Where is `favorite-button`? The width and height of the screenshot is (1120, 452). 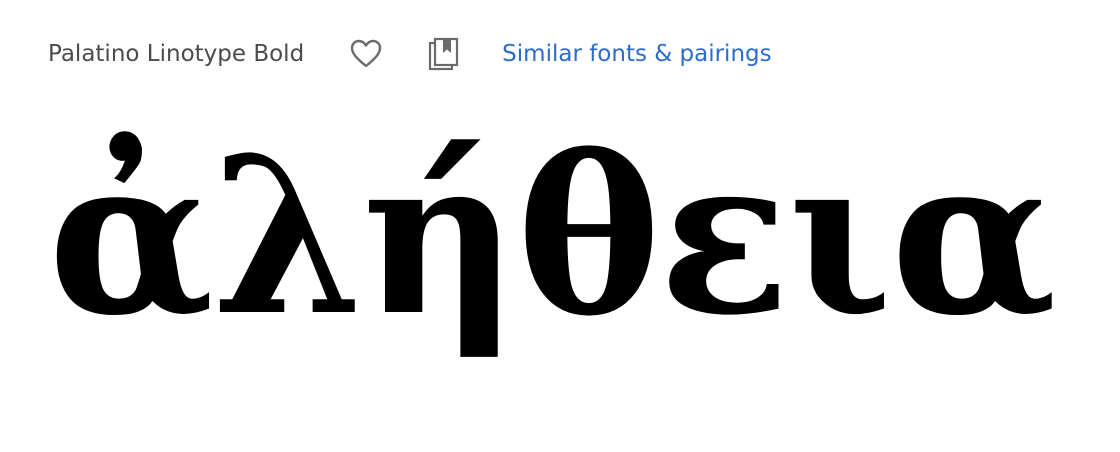 favorite-button is located at coordinates (366, 54).